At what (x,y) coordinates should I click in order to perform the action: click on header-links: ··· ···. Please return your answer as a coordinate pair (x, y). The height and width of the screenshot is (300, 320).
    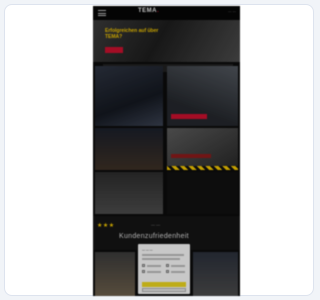
    Looking at the image, I should click on (232, 12).